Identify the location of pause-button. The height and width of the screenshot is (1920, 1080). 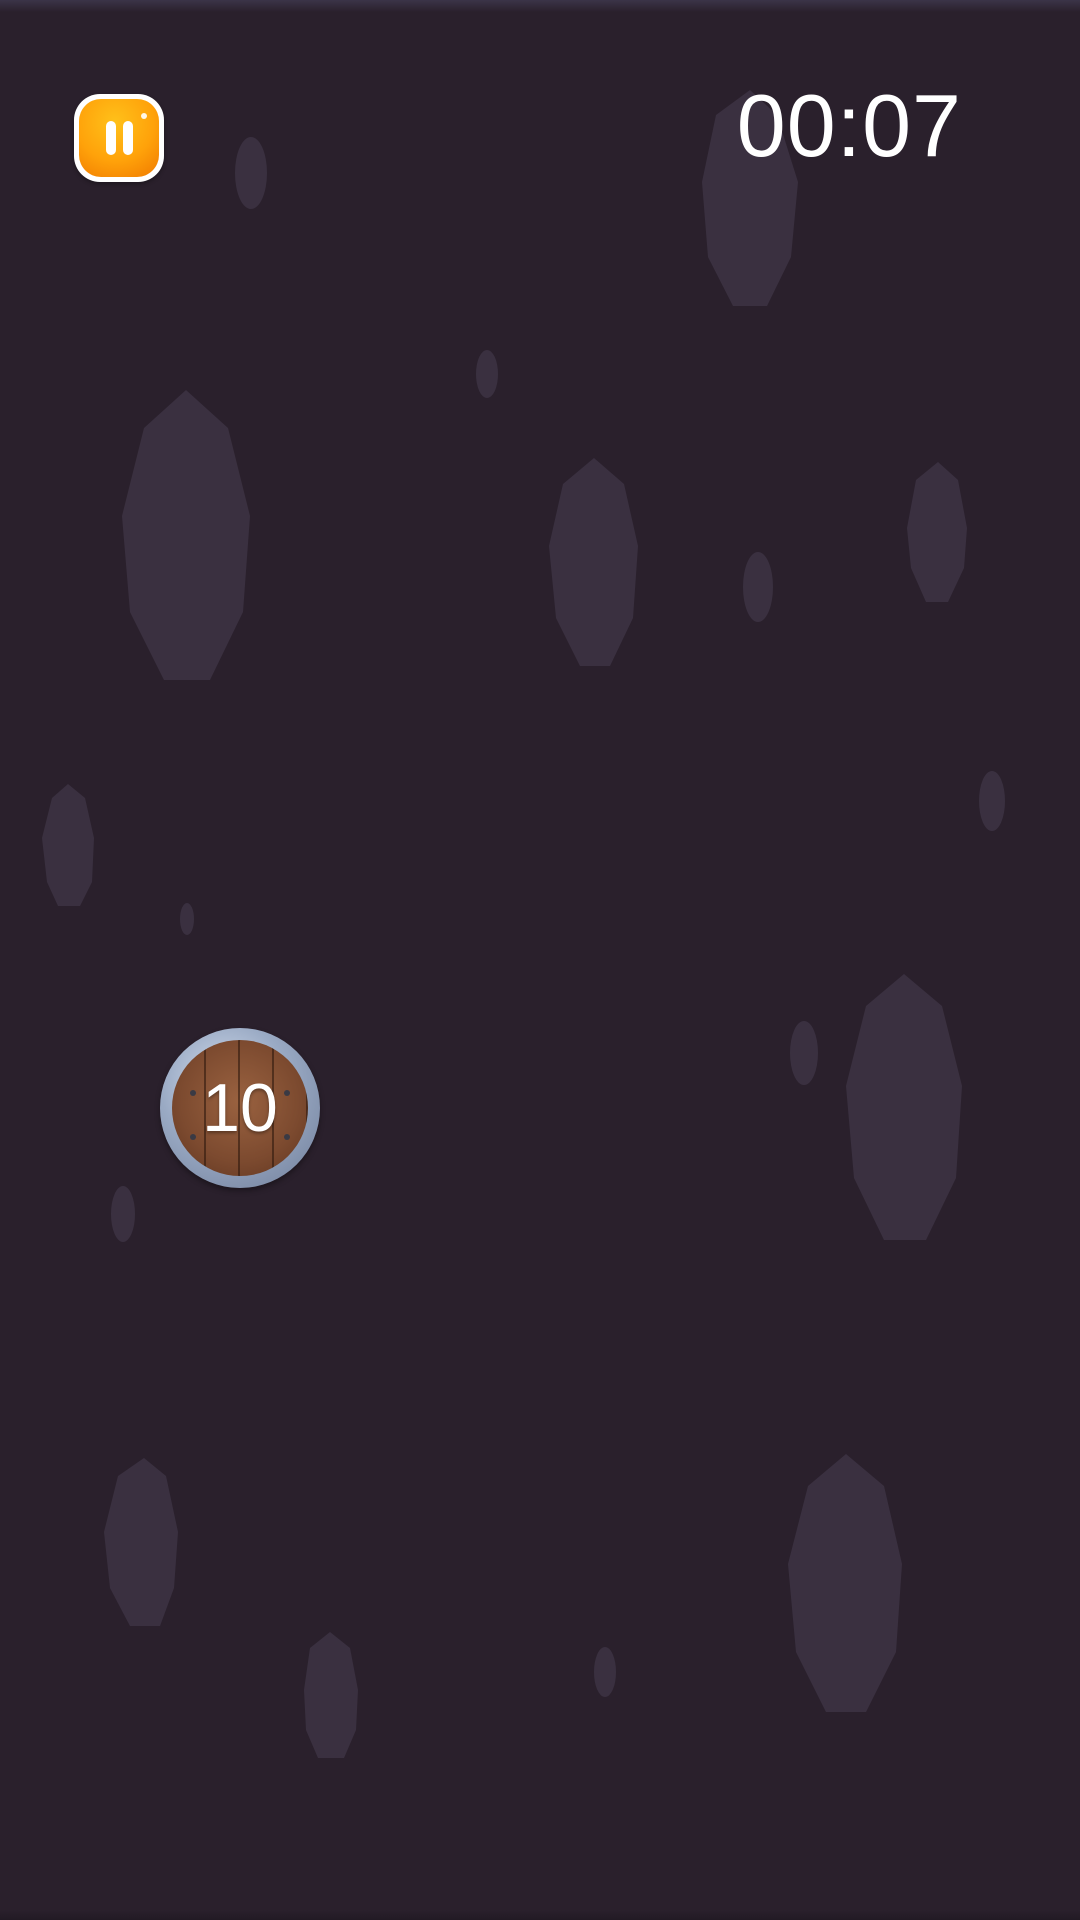
(119, 138).